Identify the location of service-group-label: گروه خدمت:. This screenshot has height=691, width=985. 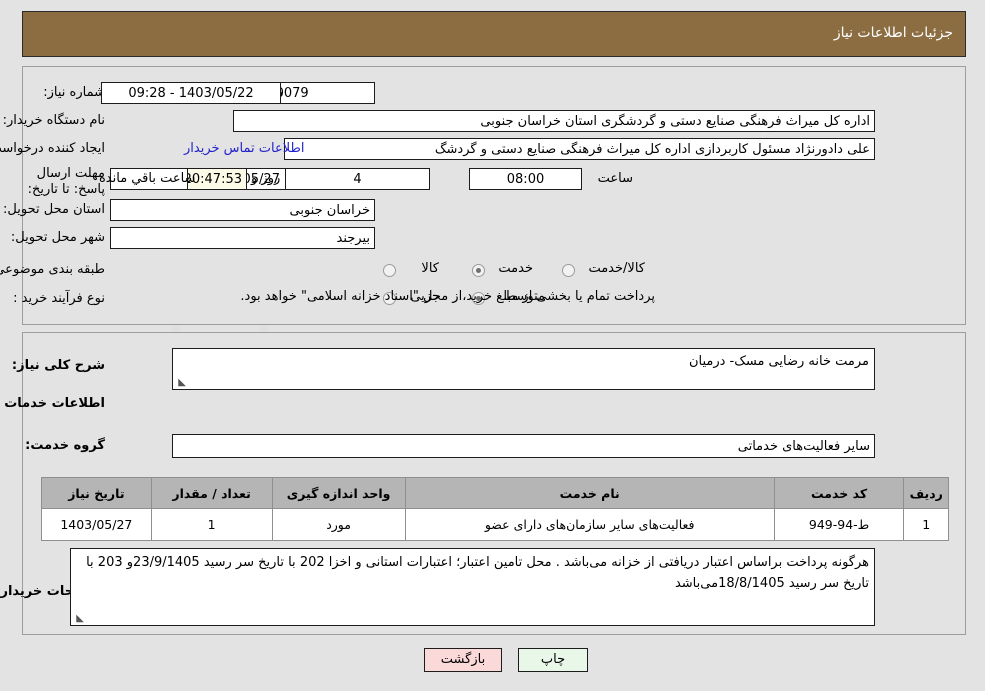
(65, 445).